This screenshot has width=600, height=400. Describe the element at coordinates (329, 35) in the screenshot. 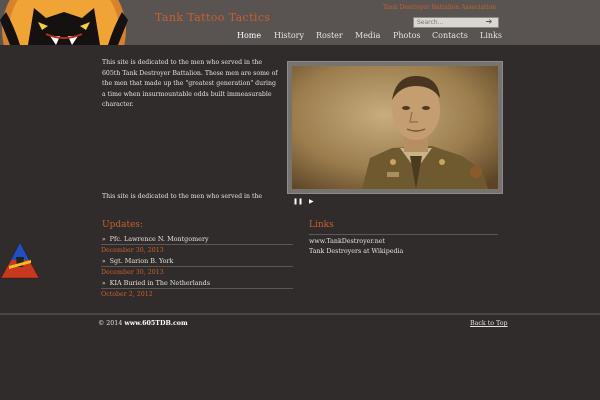

I see `nav-roster: Roster` at that location.